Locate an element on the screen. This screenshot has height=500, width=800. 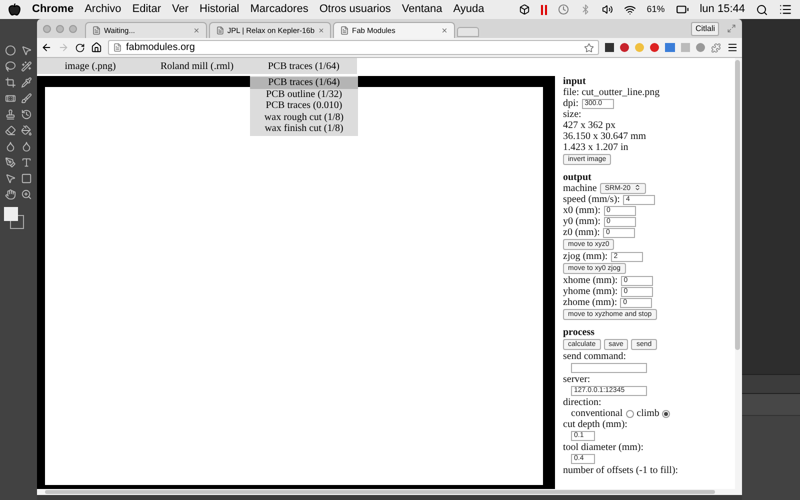
dropdown-item: wax finish cut (1/8) is located at coordinates (304, 128).